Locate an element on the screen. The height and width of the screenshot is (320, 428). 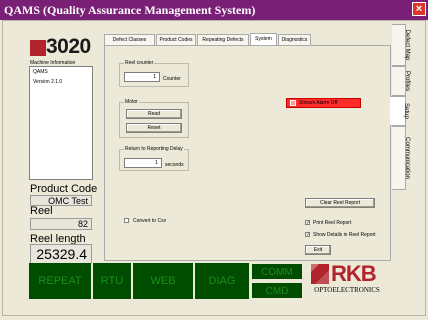
comm-indicator: COMM is located at coordinates (277, 271).